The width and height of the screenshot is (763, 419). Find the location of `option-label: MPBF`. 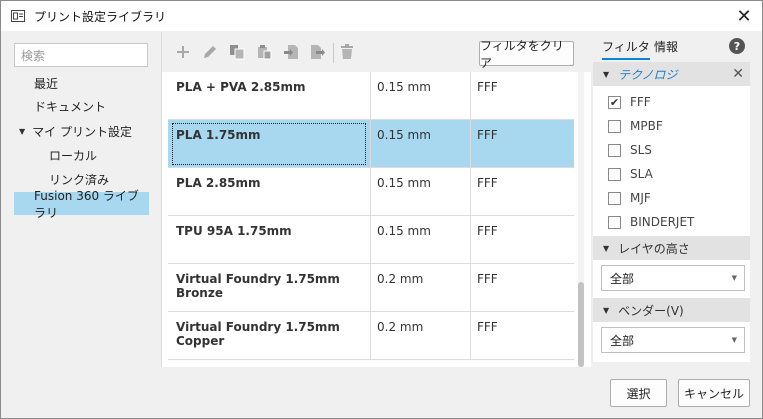

option-label: MPBF is located at coordinates (646, 126).